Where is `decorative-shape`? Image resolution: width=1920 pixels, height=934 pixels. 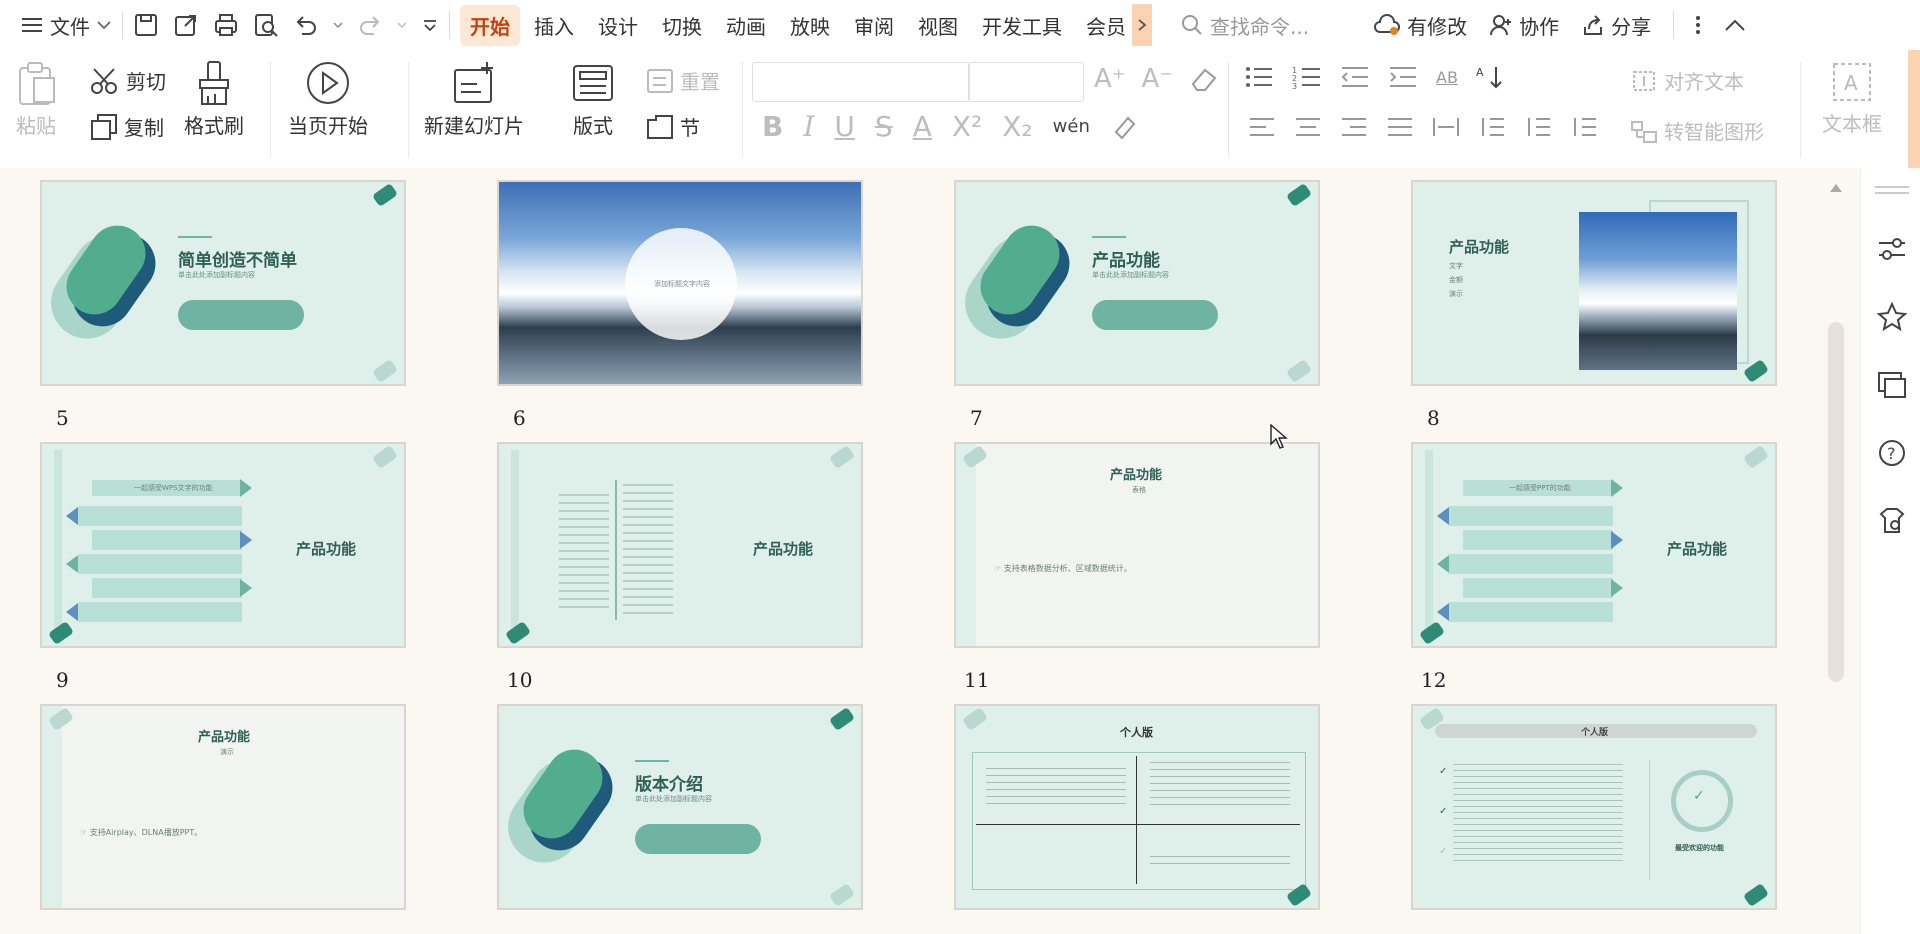
decorative-shape is located at coordinates (385, 457).